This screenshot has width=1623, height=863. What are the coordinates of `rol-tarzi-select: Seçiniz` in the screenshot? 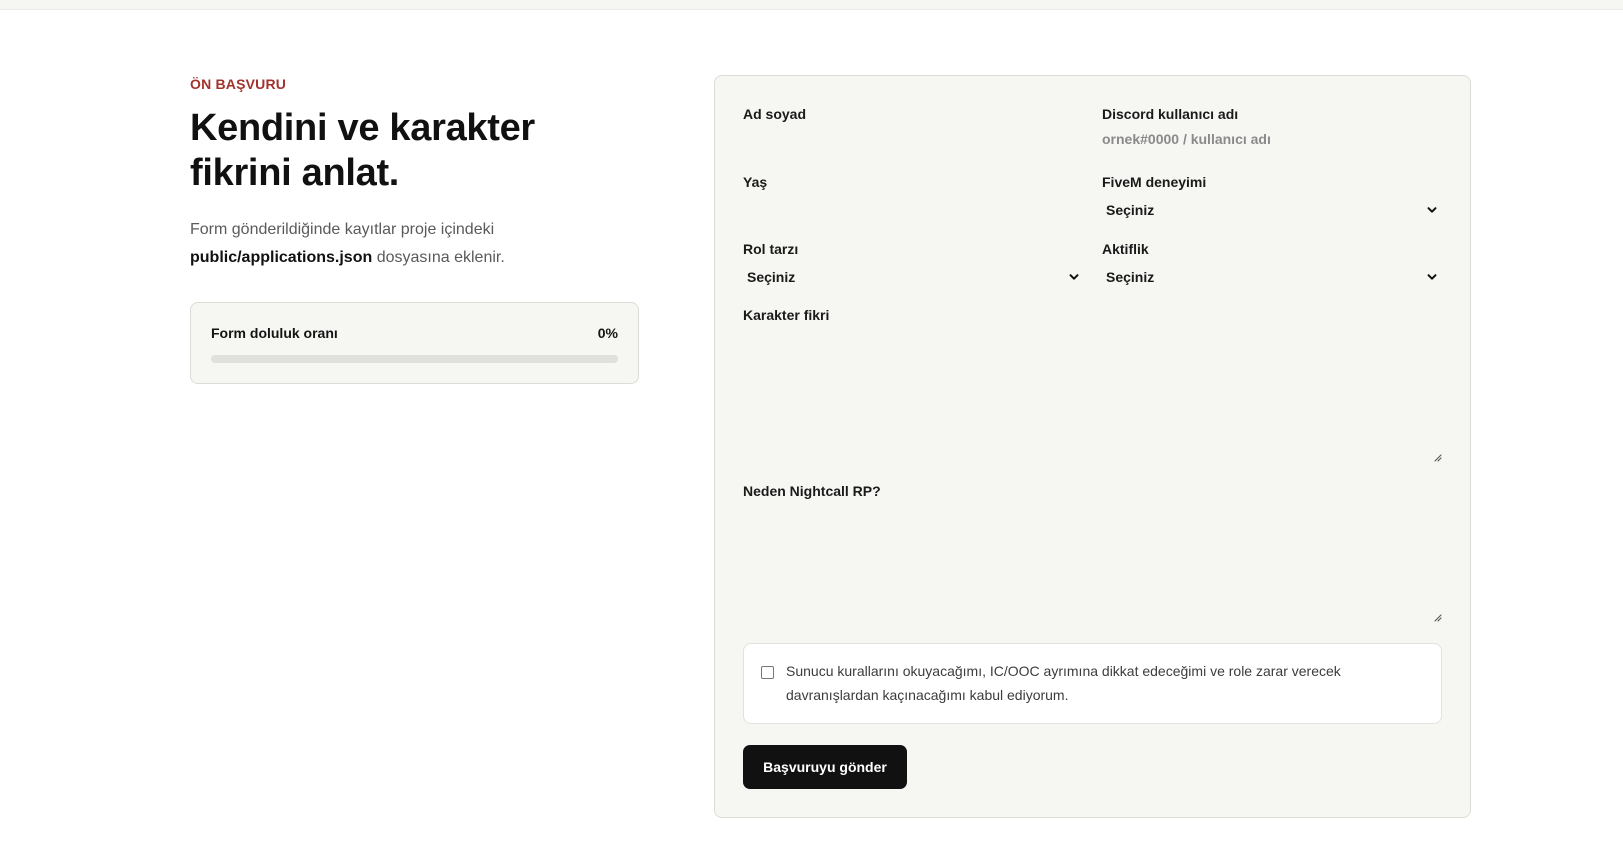 It's located at (913, 277).